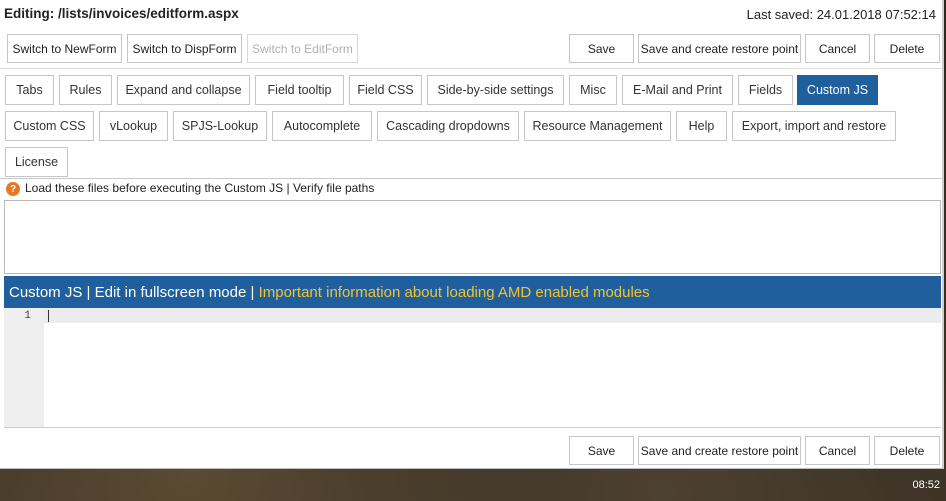 Image resolution: width=946 pixels, height=501 pixels. I want to click on text-cursor, so click(48, 316).